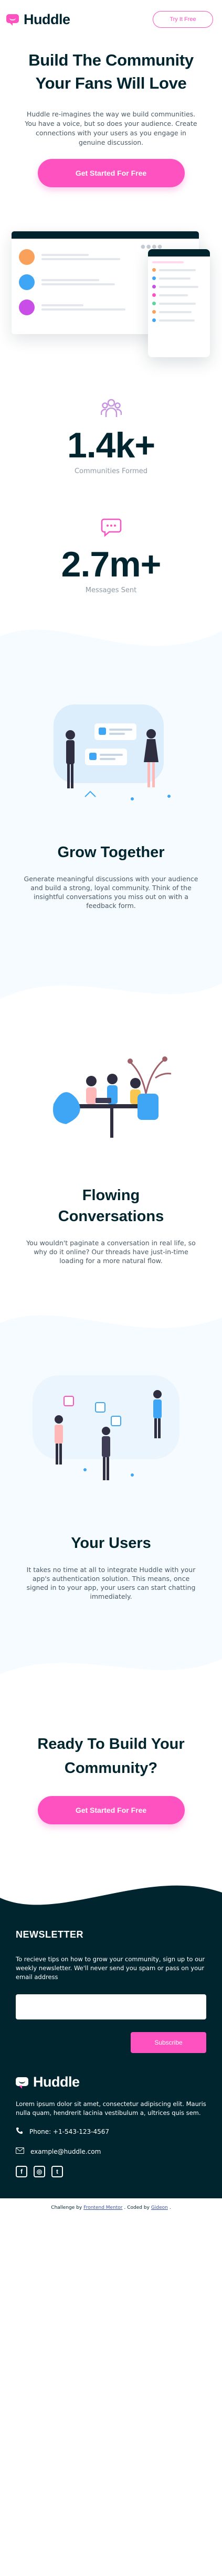 The image size is (222, 2576). I want to click on attribution-suffix: ., so click(170, 2207).